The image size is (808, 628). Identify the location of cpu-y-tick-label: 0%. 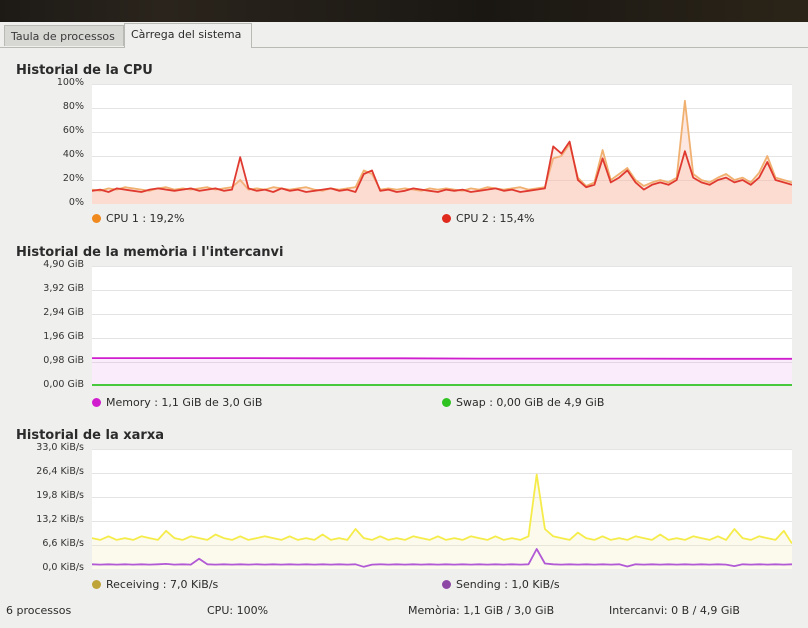
(76, 202).